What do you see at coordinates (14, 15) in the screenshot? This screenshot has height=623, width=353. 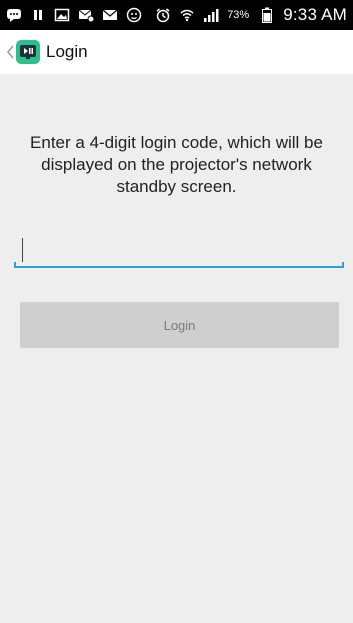 I see `chat-bubble-icon` at bounding box center [14, 15].